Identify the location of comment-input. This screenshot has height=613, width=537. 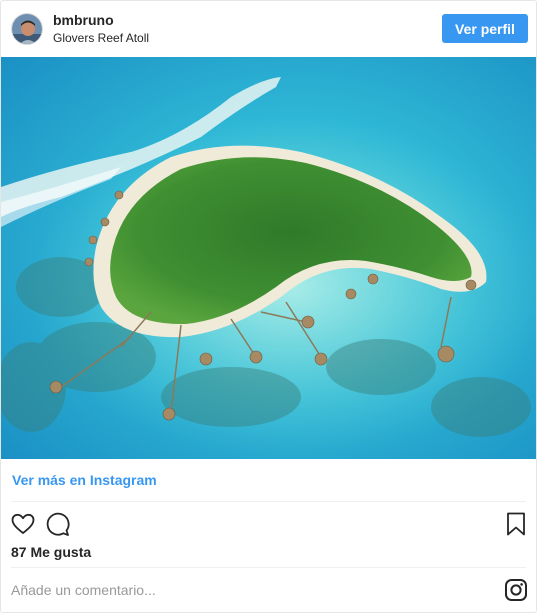
(251, 590).